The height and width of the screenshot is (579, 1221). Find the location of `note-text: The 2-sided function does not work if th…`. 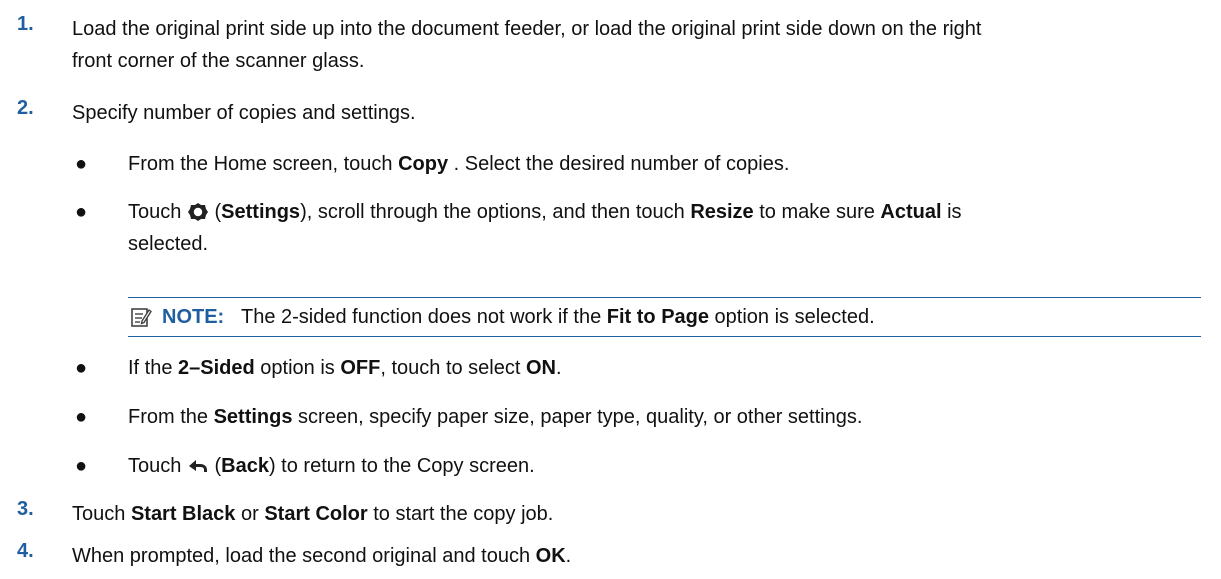

note-text: The 2-sided function does not work if th… is located at coordinates (558, 317).